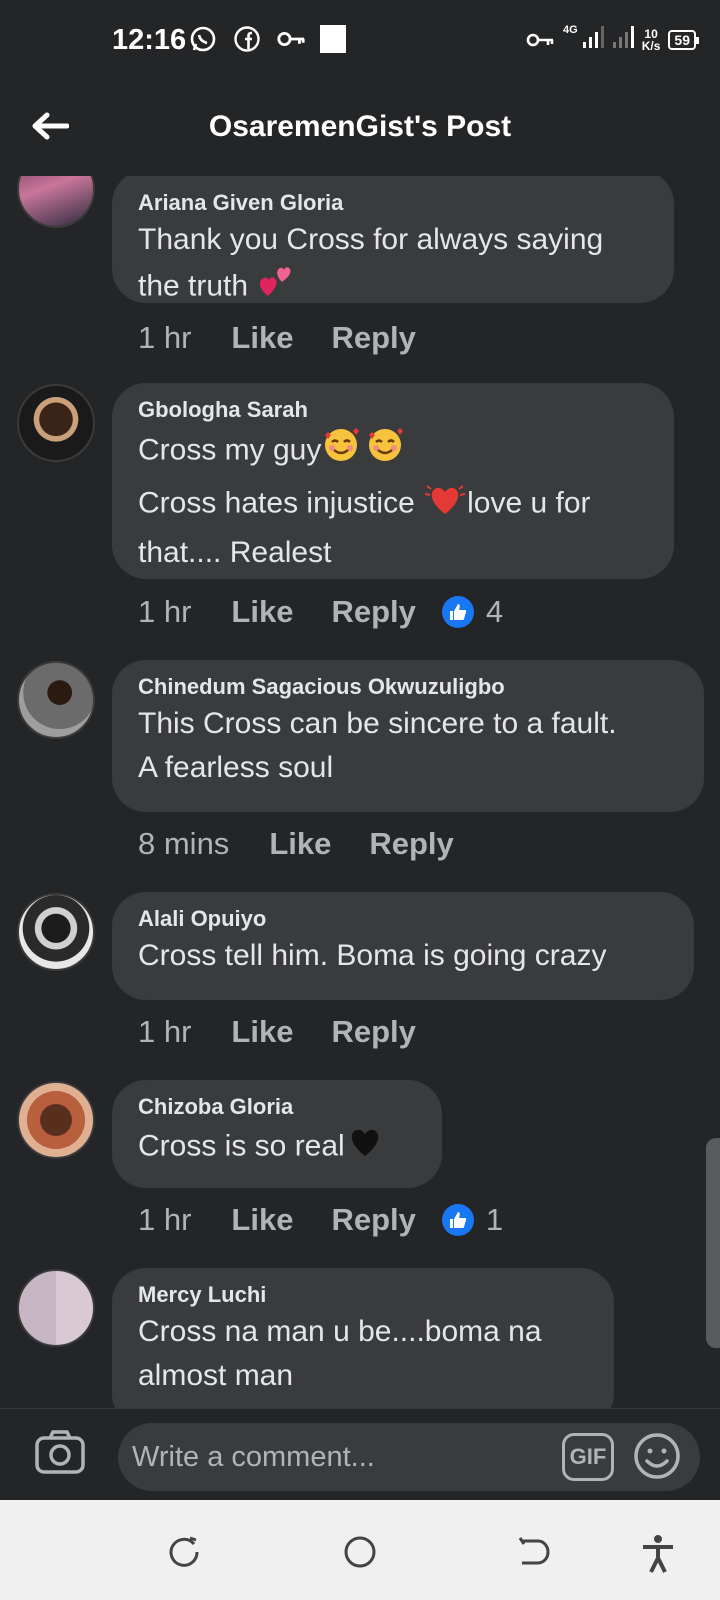  What do you see at coordinates (184, 843) in the screenshot?
I see `comment-time: 8 mins` at bounding box center [184, 843].